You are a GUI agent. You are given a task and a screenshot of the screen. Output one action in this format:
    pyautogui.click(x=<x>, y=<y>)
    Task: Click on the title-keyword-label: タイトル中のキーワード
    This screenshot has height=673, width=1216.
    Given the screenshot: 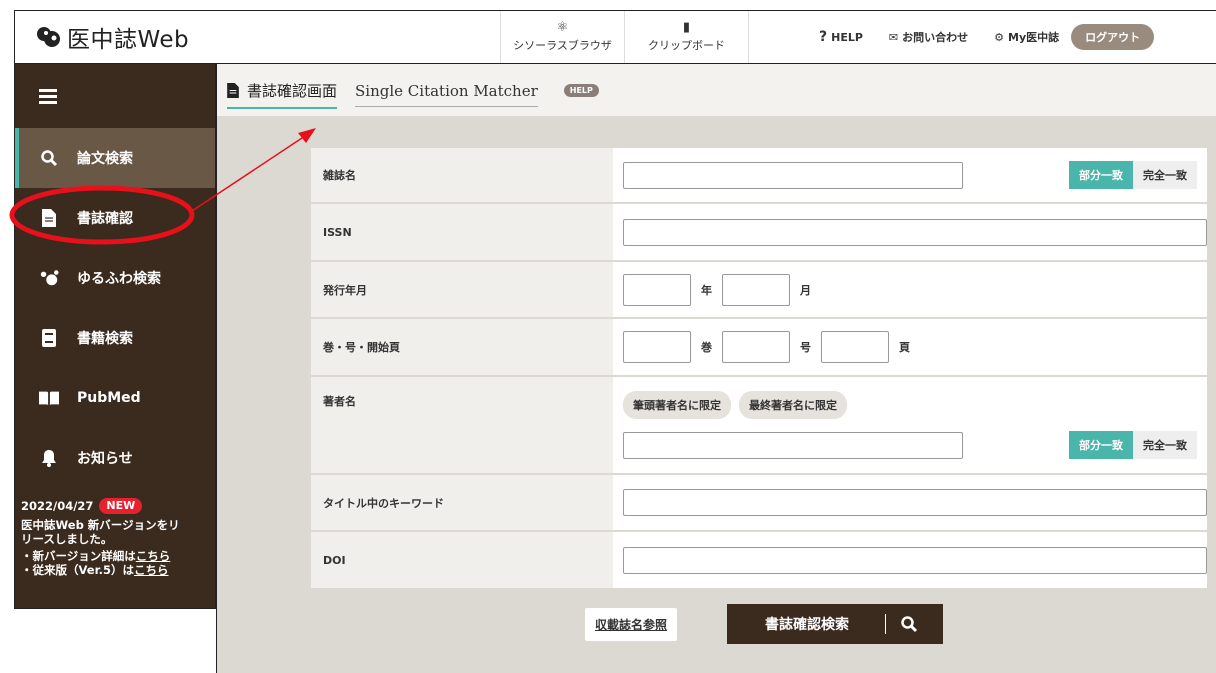 What is the action you would take?
    pyautogui.click(x=462, y=502)
    